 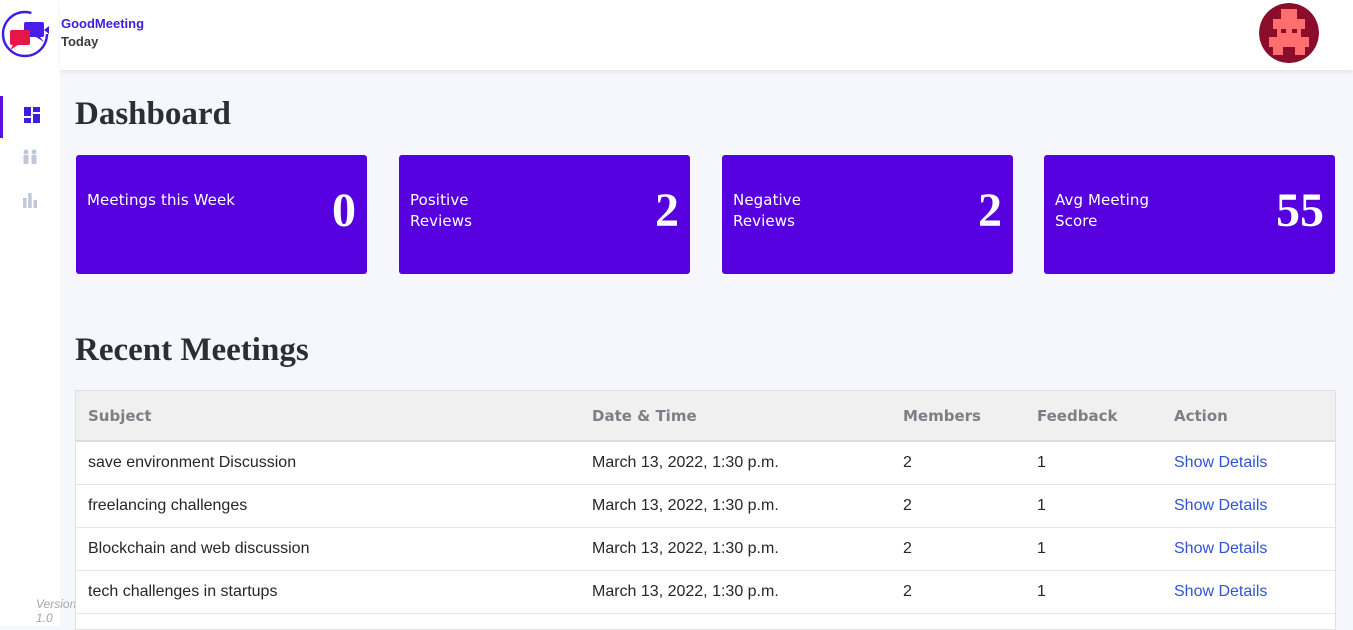 What do you see at coordinates (192, 350) in the screenshot?
I see `section-title: Recent Meetings` at bounding box center [192, 350].